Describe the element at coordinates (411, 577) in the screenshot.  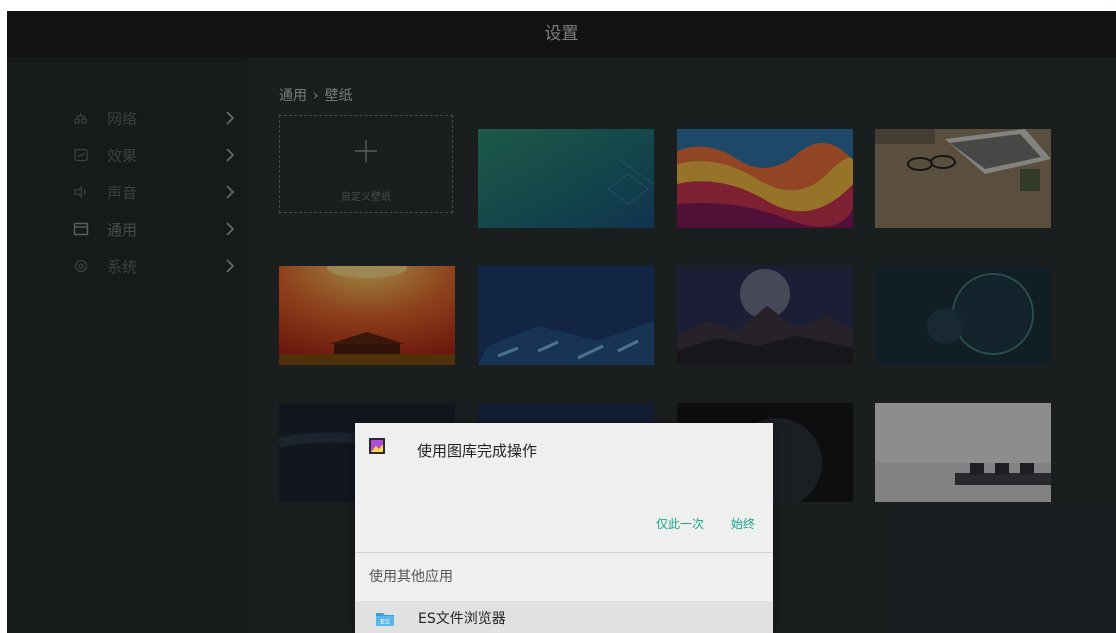
I see `other-apps-label: 使用其他应用` at that location.